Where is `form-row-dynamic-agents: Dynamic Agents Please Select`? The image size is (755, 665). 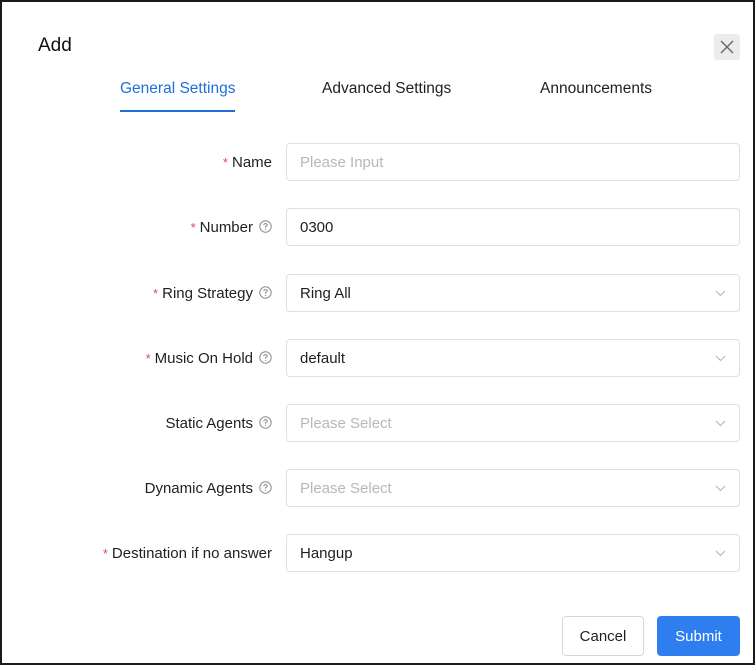 form-row-dynamic-agents: Dynamic Agents Please Select is located at coordinates (378, 488).